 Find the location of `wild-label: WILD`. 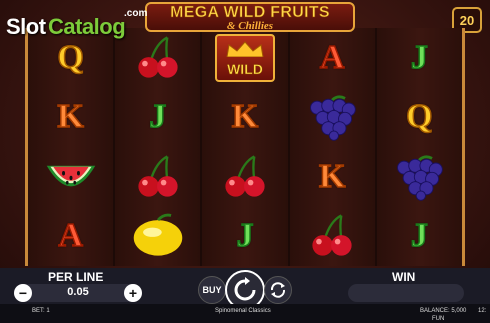

wild-label: WILD is located at coordinates (245, 69).